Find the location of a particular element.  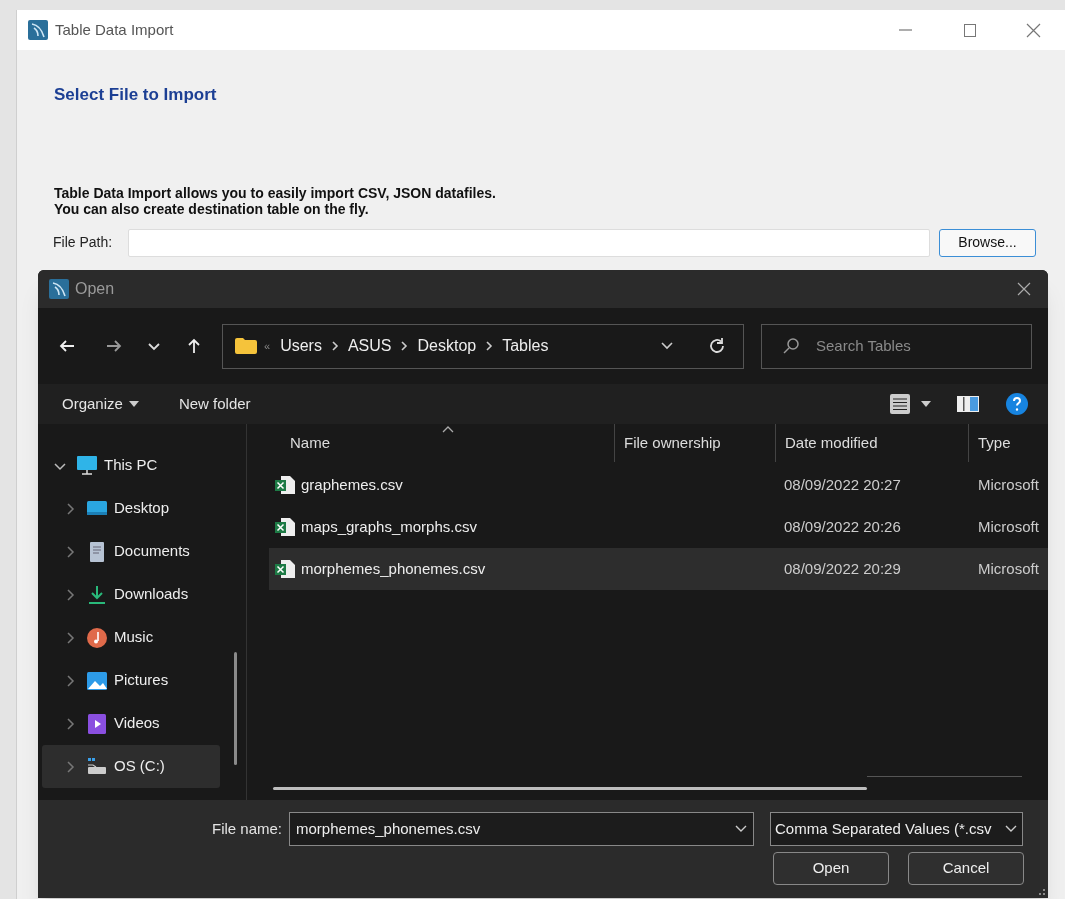

file-row: graphemes.csv 08/09/2022 20:27 Microsoft is located at coordinates (658, 485).